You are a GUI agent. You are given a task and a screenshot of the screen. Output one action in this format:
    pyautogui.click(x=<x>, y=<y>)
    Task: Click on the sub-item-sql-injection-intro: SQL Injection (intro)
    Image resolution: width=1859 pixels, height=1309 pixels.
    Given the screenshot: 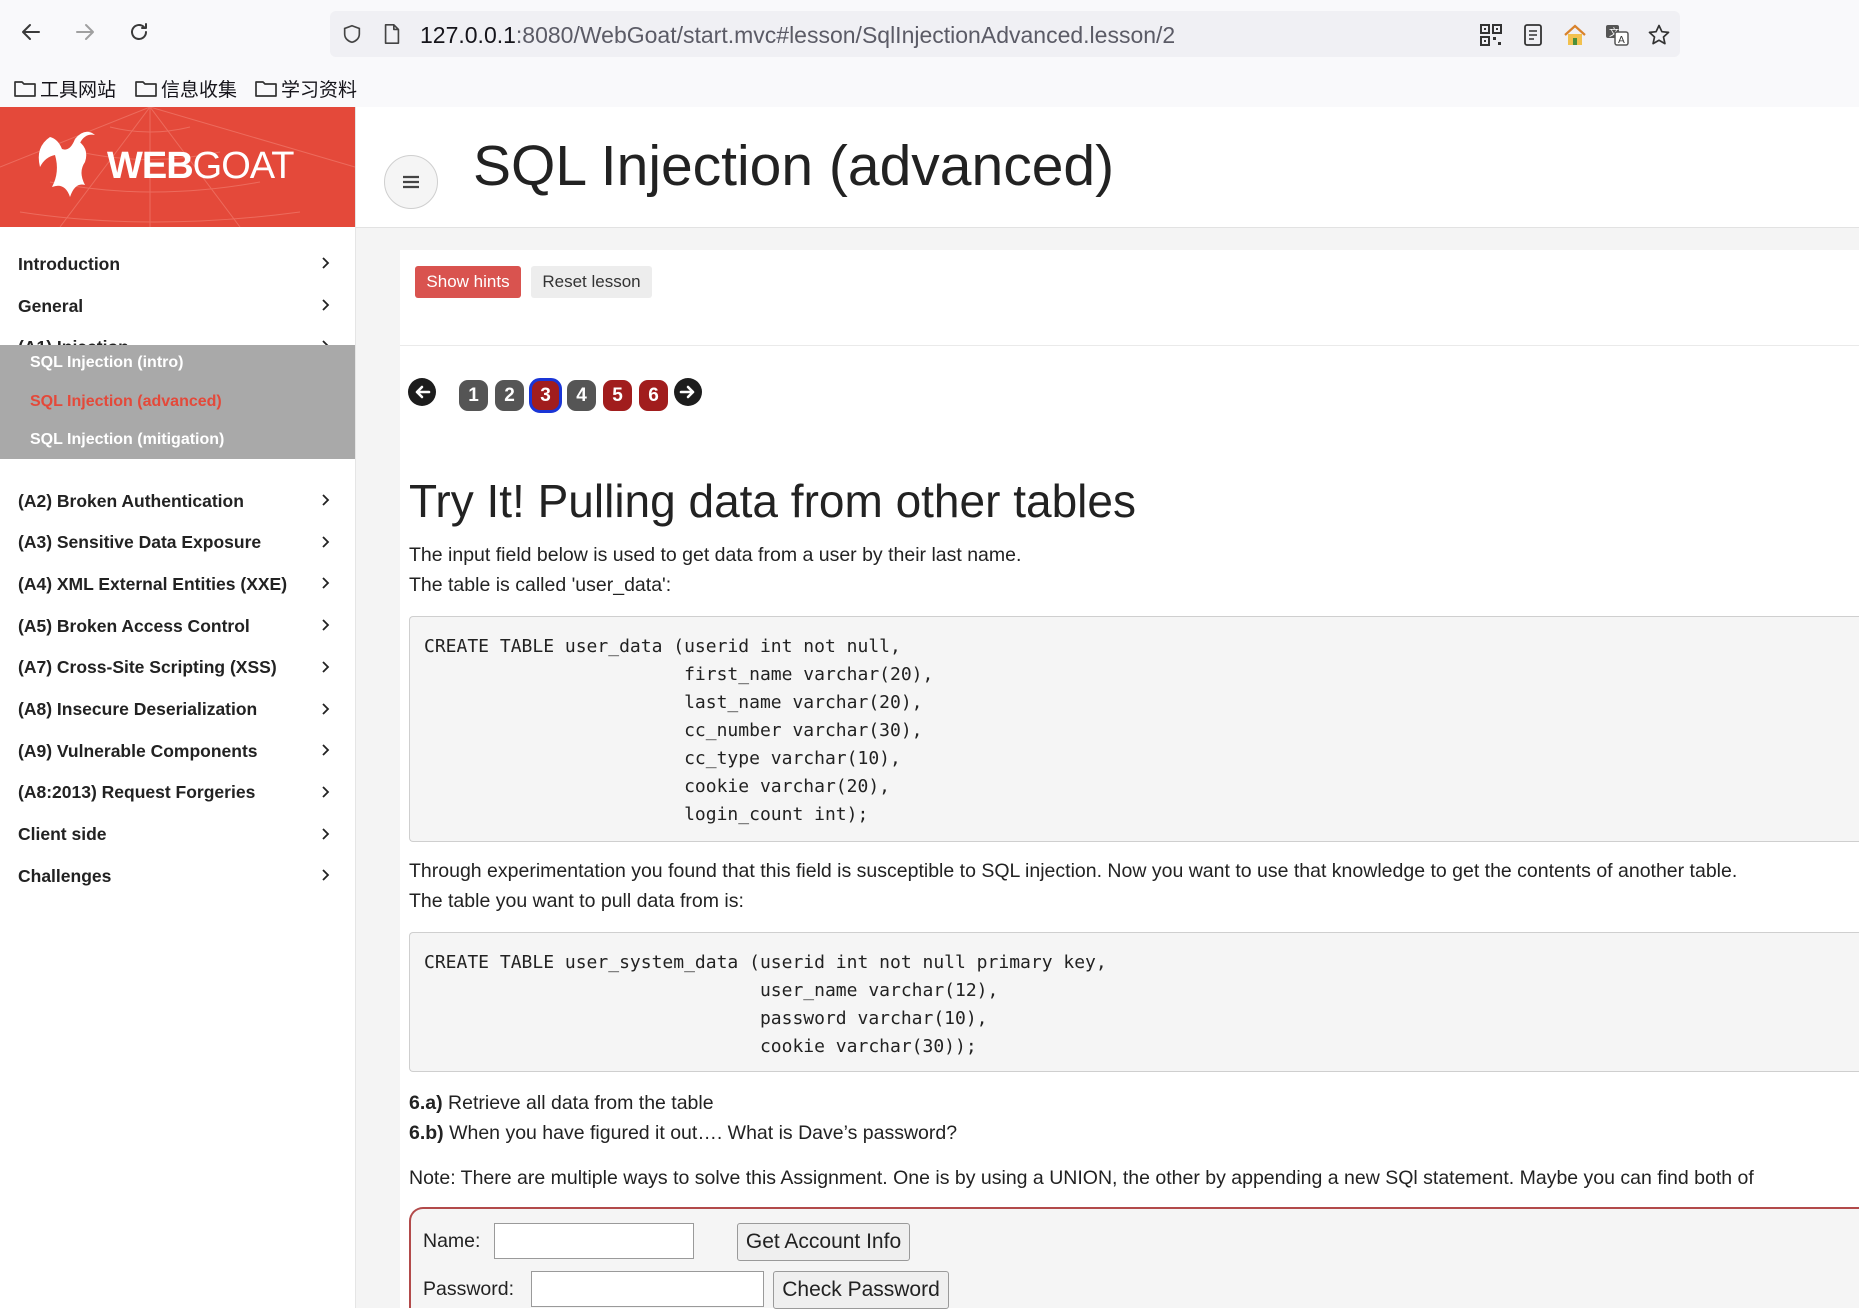 What is the action you would take?
    pyautogui.click(x=106, y=363)
    